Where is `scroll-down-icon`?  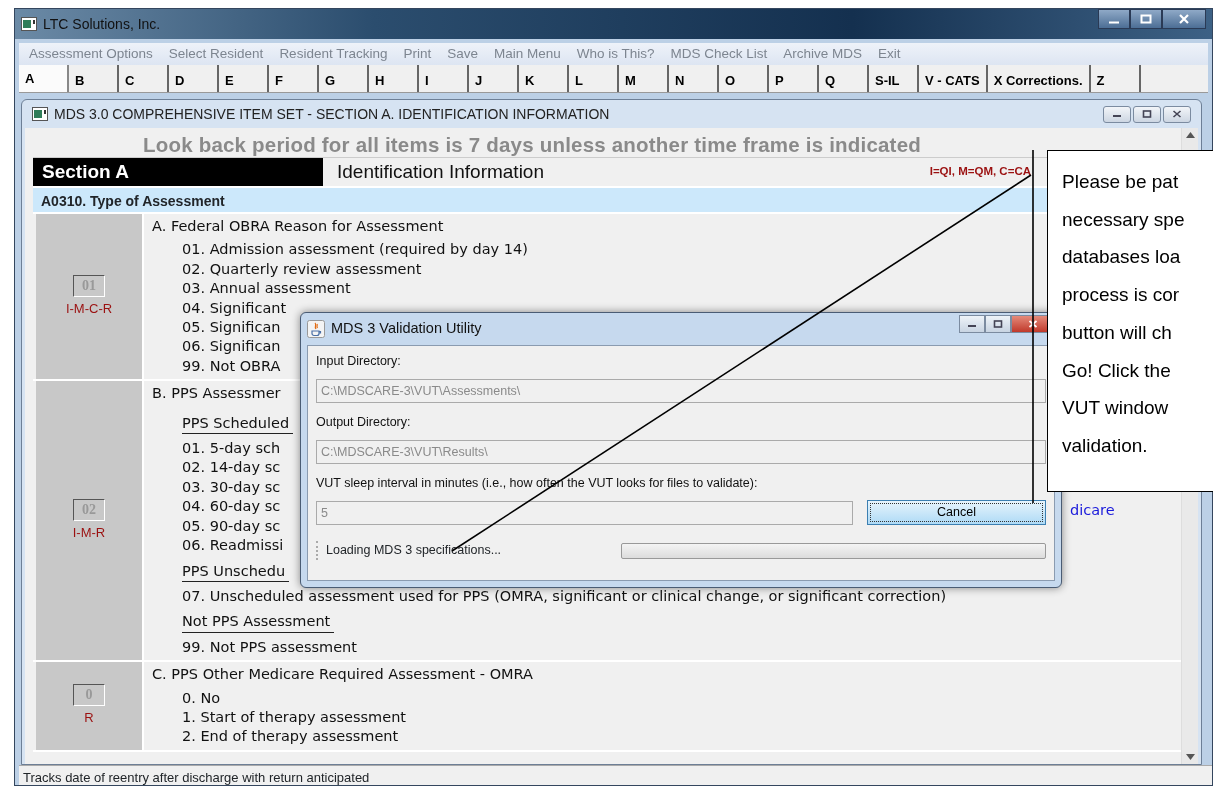
scroll-down-icon is located at coordinates (1190, 757).